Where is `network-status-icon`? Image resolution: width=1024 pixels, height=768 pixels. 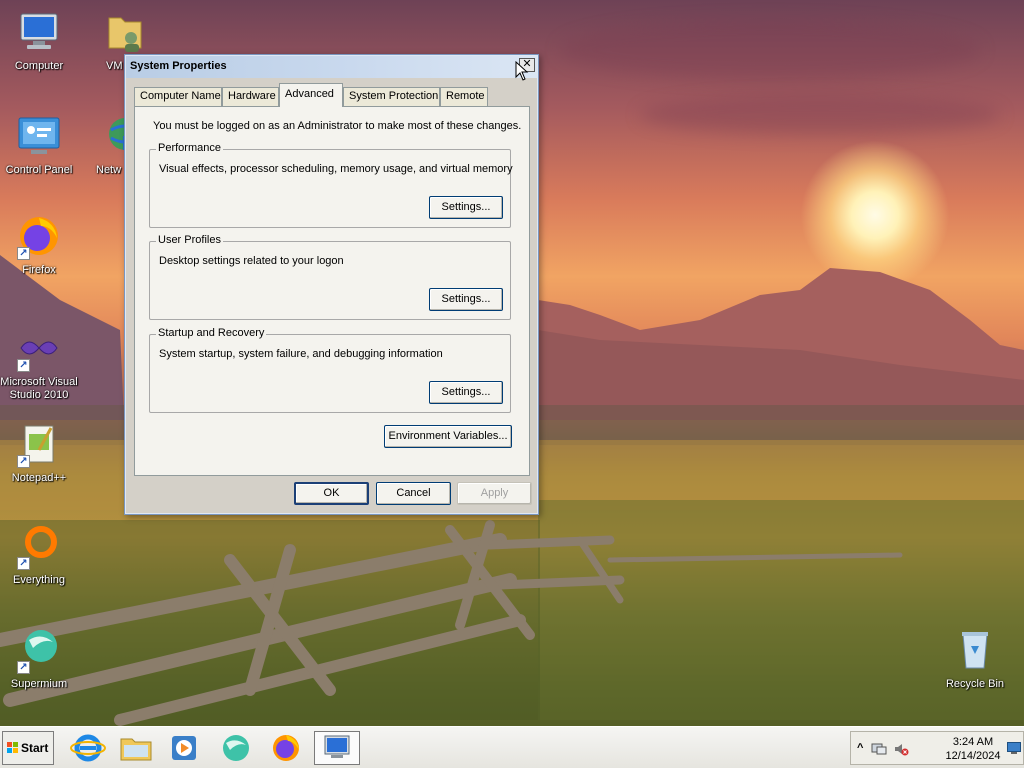
network-status-icon is located at coordinates (879, 749).